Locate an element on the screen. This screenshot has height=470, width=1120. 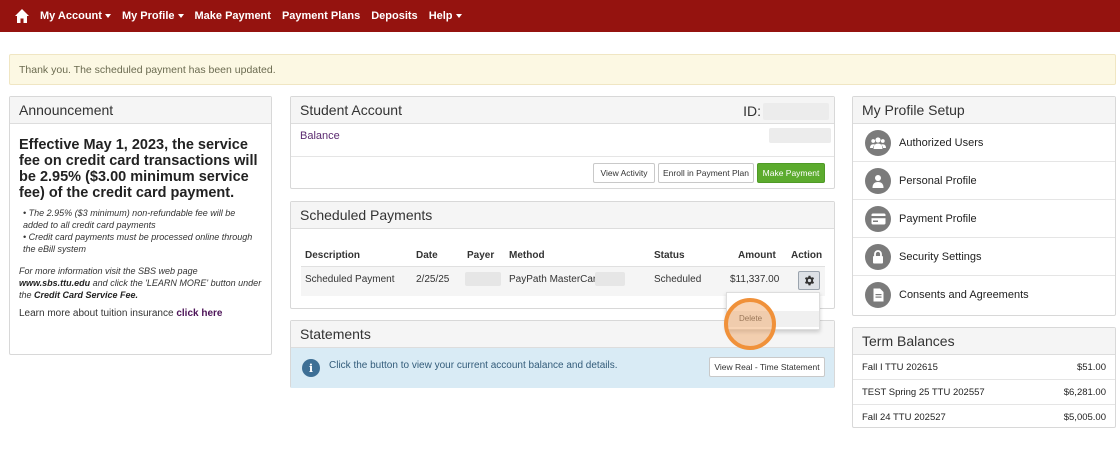
enroll-payment-plan-button: Enroll in Payment Plan is located at coordinates (706, 173).